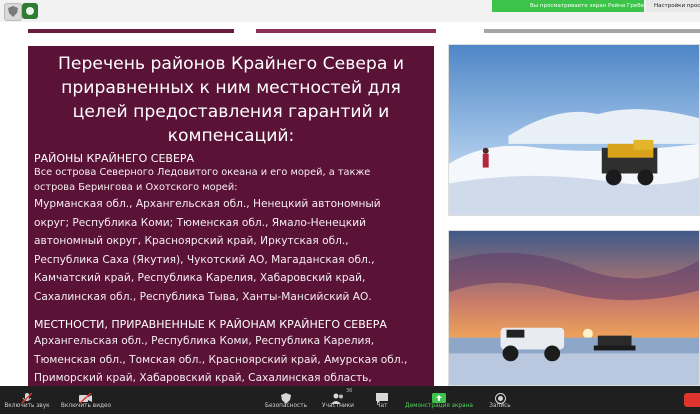 Image resolution: width=700 pixels, height=414 pixels. Describe the element at coordinates (382, 406) in the screenshot. I see `chat-label: Чат` at that location.